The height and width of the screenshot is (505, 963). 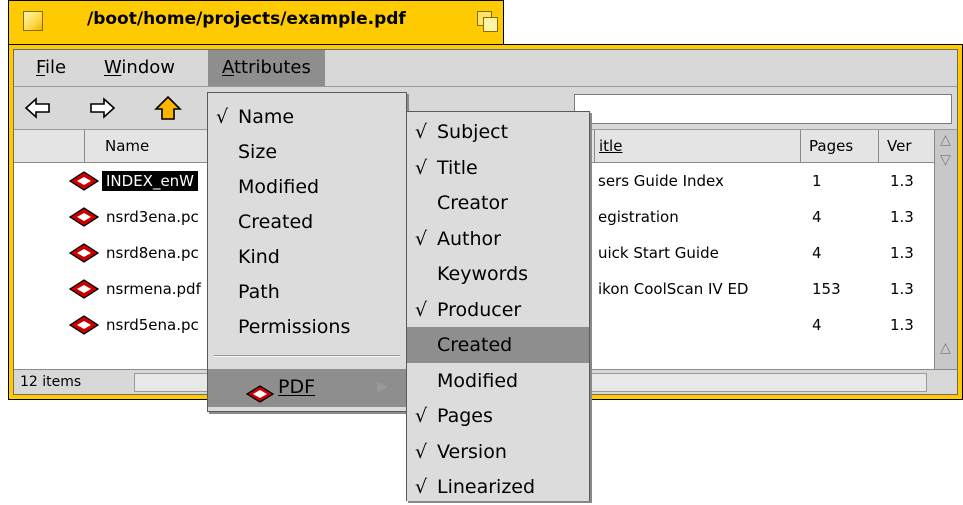 I want to click on menu-item-created: Created, so click(x=307, y=222).